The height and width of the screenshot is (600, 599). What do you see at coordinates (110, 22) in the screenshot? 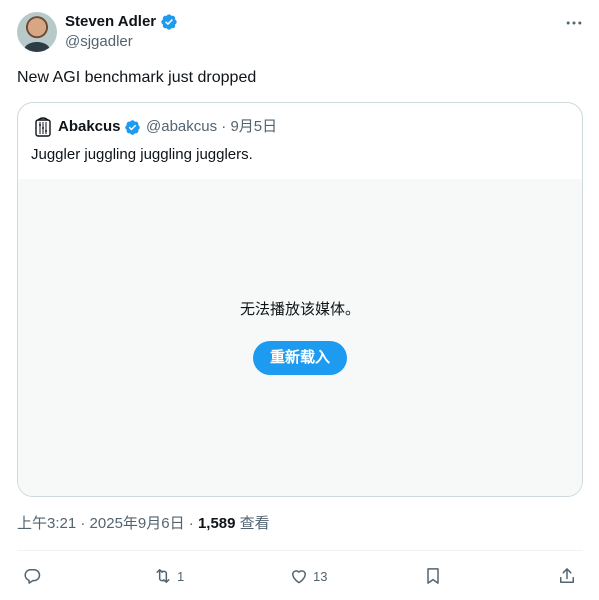
I see `author-name: Steven Adler` at bounding box center [110, 22].